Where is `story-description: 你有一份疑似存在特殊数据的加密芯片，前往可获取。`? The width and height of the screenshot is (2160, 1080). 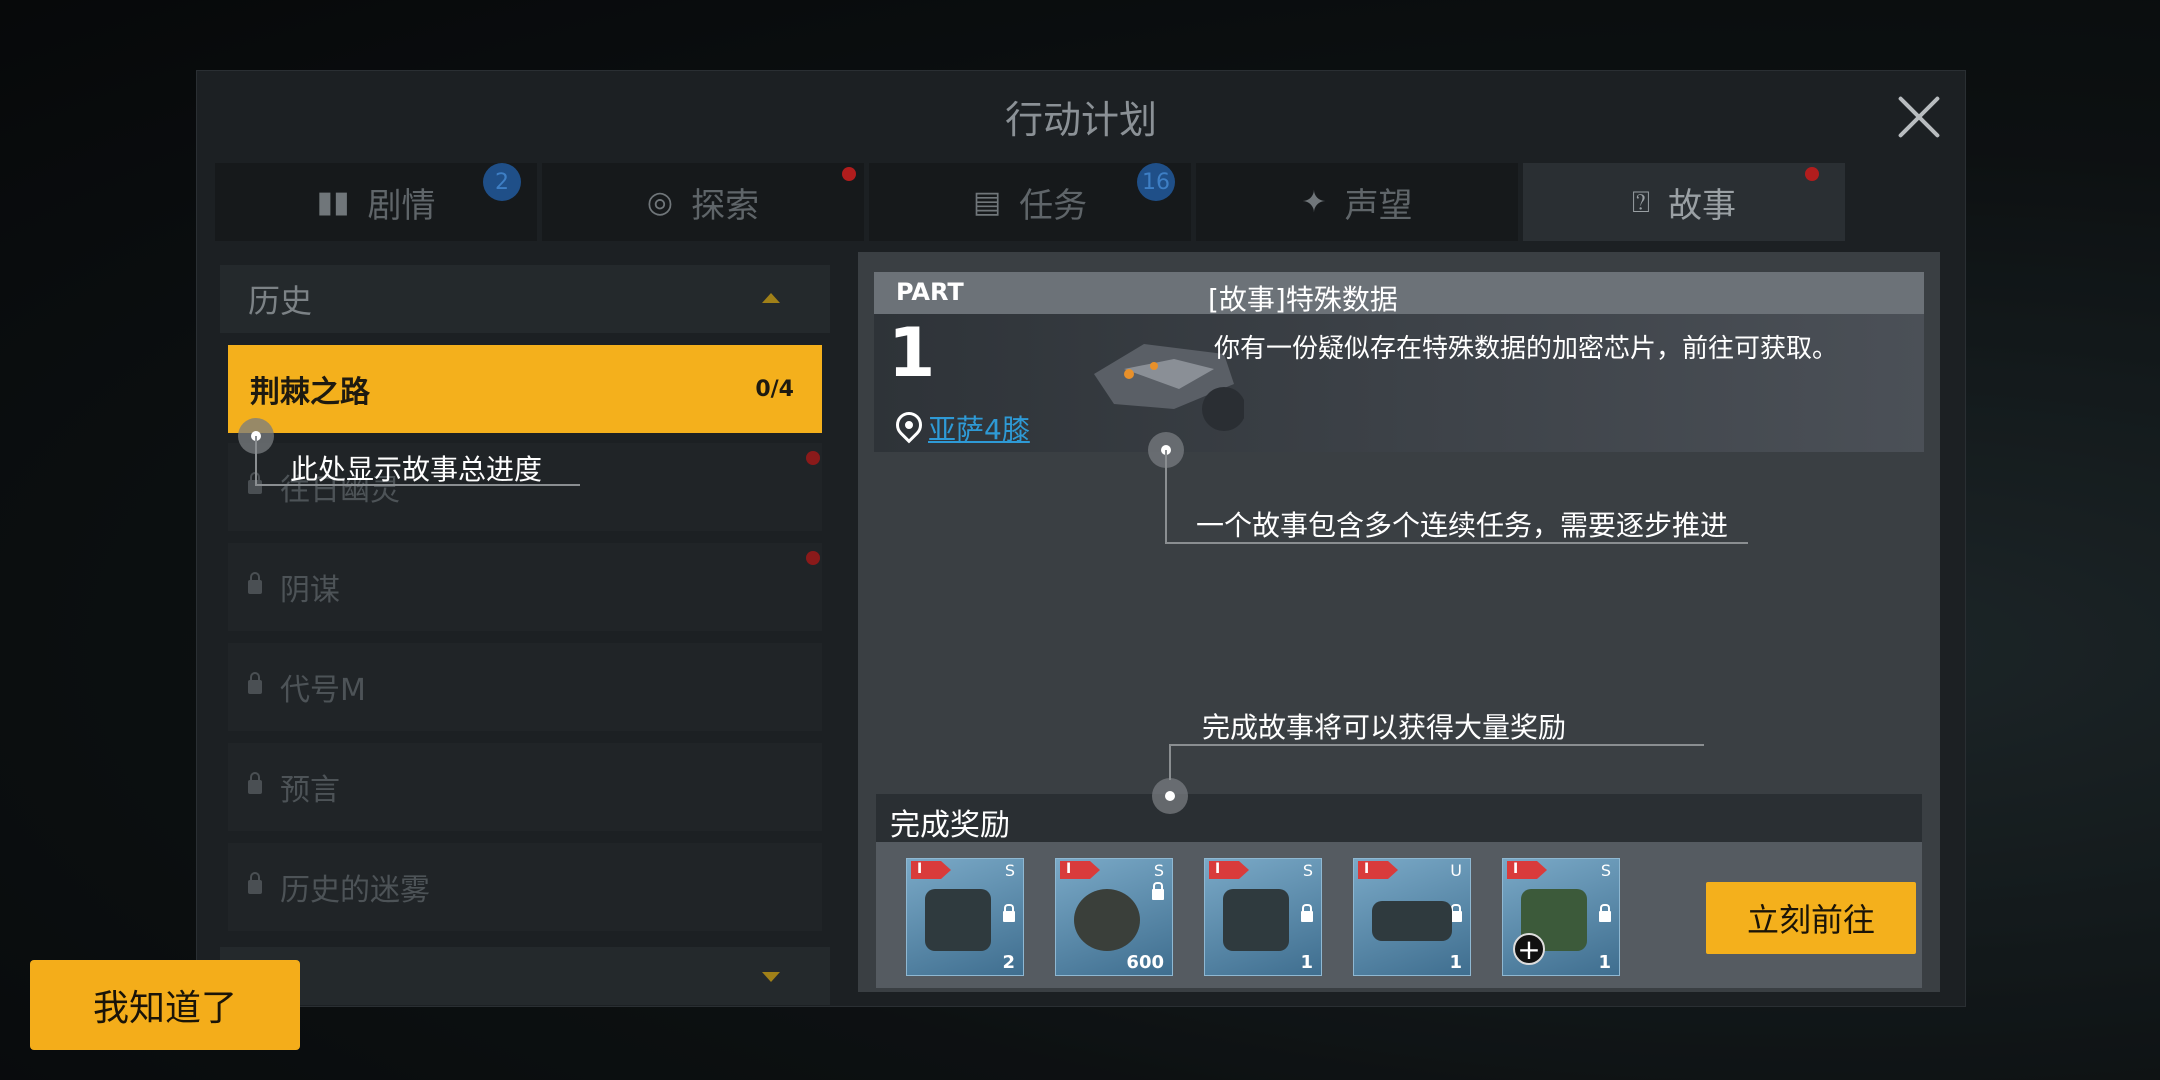
story-description: 你有一份疑似存在特殊数据的加密芯片，前往可获取。 is located at coordinates (1526, 349).